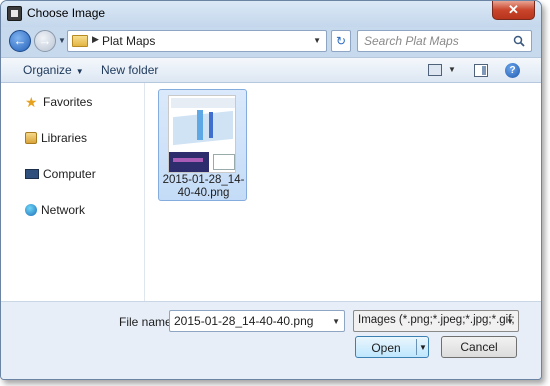  What do you see at coordinates (73, 192) in the screenshot?
I see `navigation-pane: ★ Favorites Libraries Computer Network` at bounding box center [73, 192].